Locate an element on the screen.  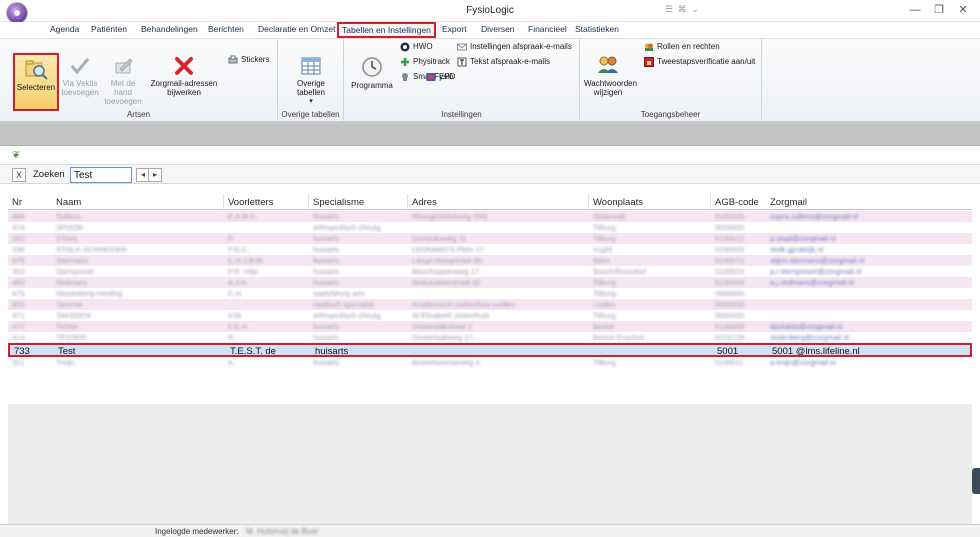
cell-specialisme: orthopedisch chirurg is located at coordinates (347, 315).